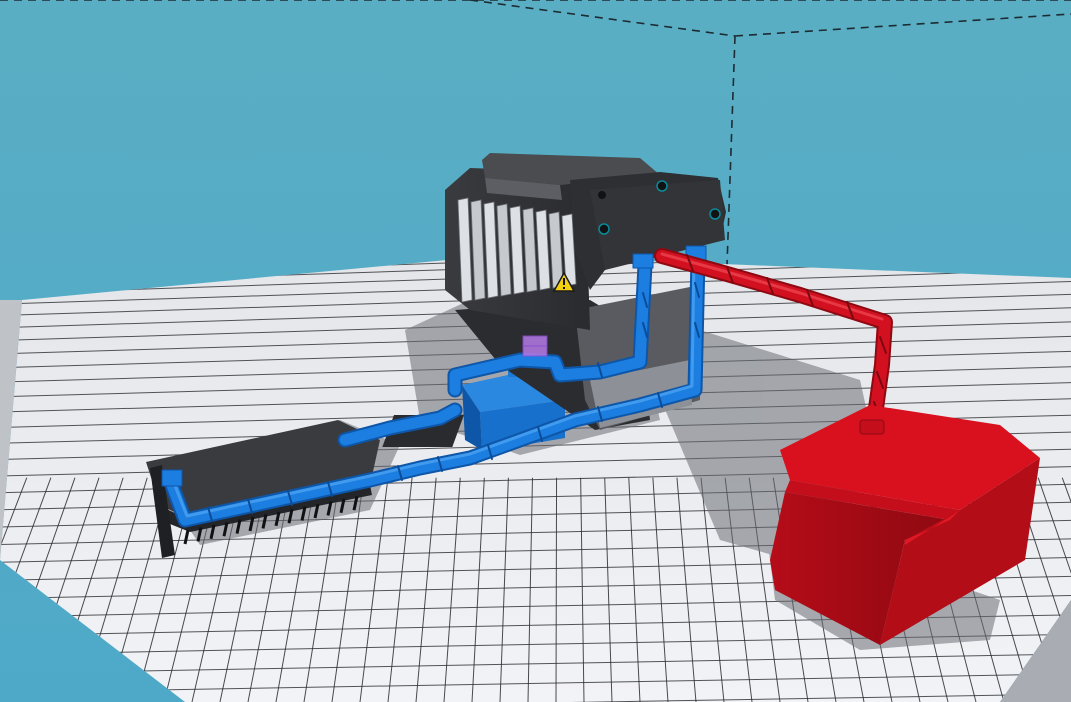 This screenshot has height=702, width=1071. I want to click on grid-line, so click(556, 589).